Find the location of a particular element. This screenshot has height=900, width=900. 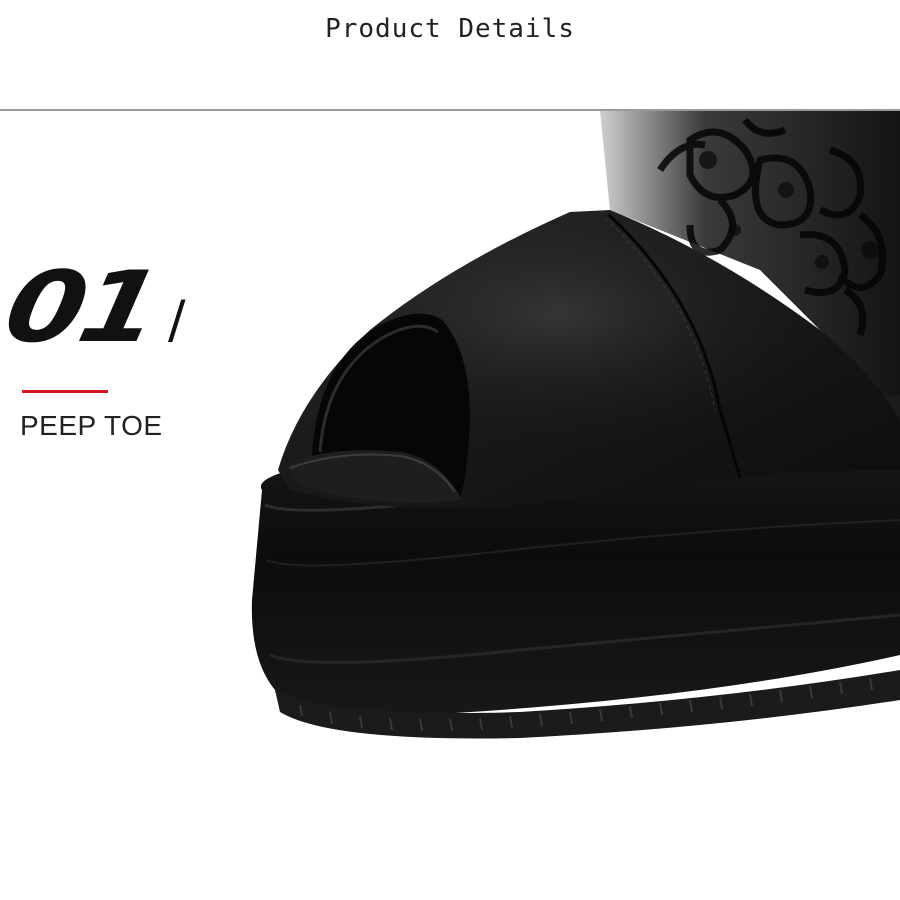

feature-callout: 01 / PEEP TOE is located at coordinates (129, 354).